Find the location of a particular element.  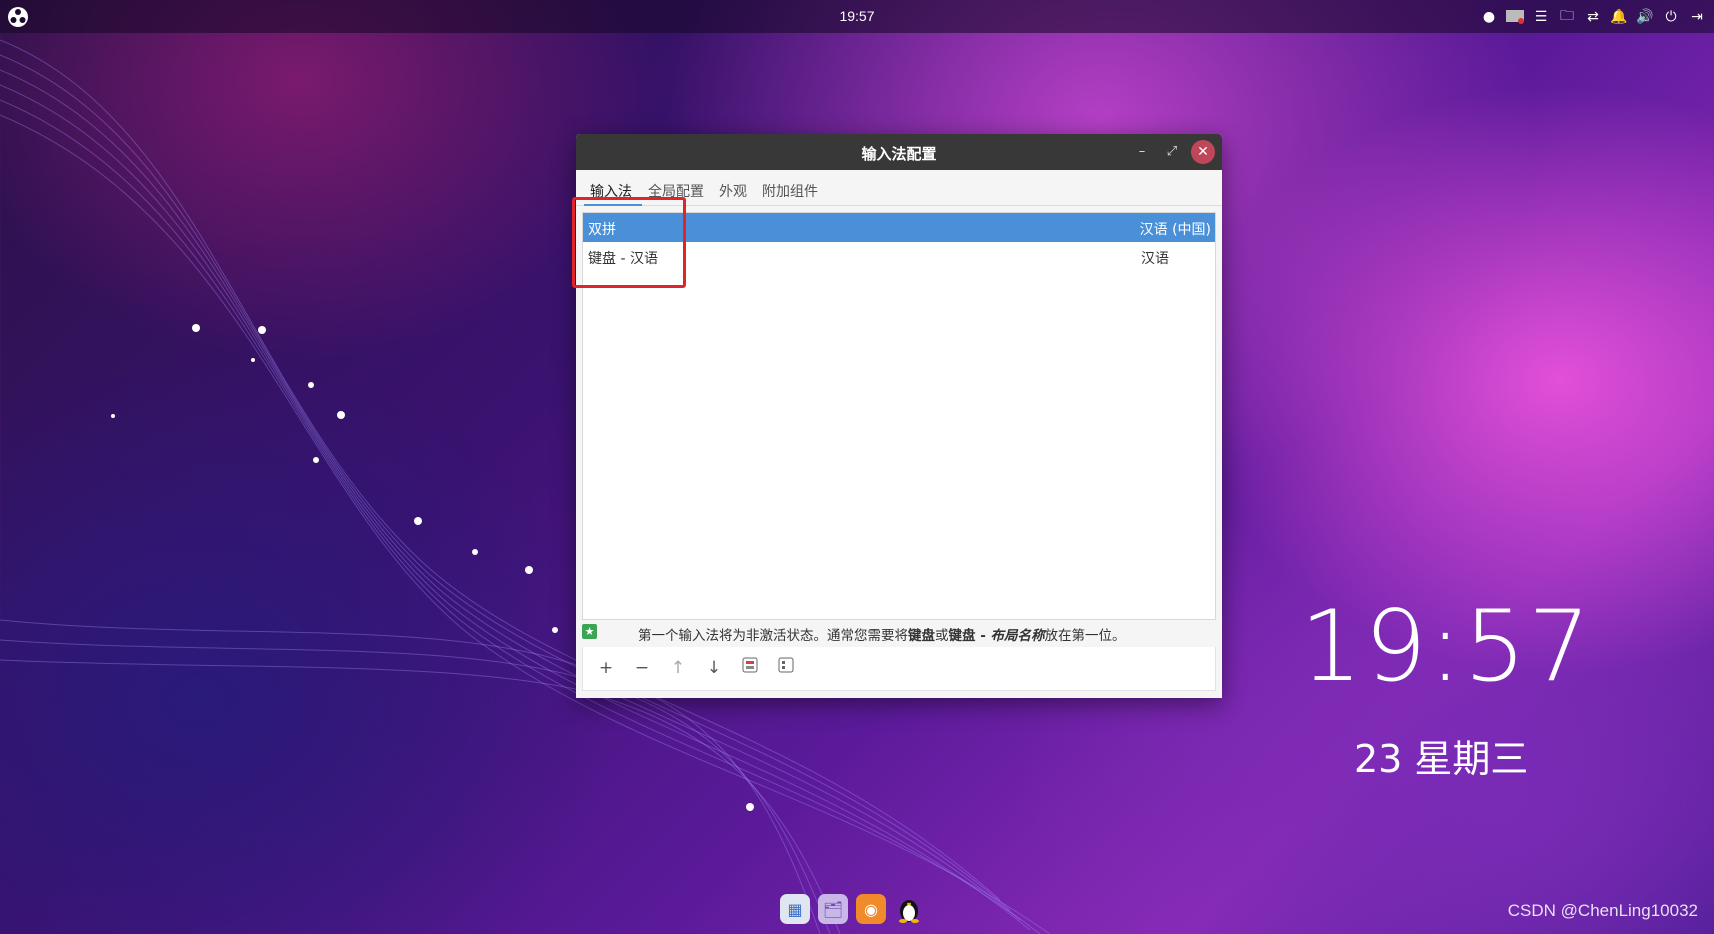

window-titlebar: 输入法配置 – ⤢ ✕ is located at coordinates (899, 152).